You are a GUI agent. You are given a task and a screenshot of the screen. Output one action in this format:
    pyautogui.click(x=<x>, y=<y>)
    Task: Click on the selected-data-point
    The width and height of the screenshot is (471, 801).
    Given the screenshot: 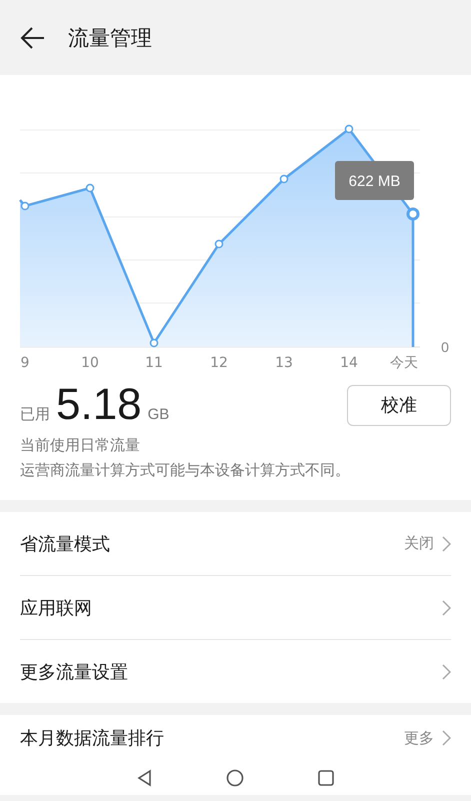 What is the action you would take?
    pyautogui.click(x=413, y=214)
    